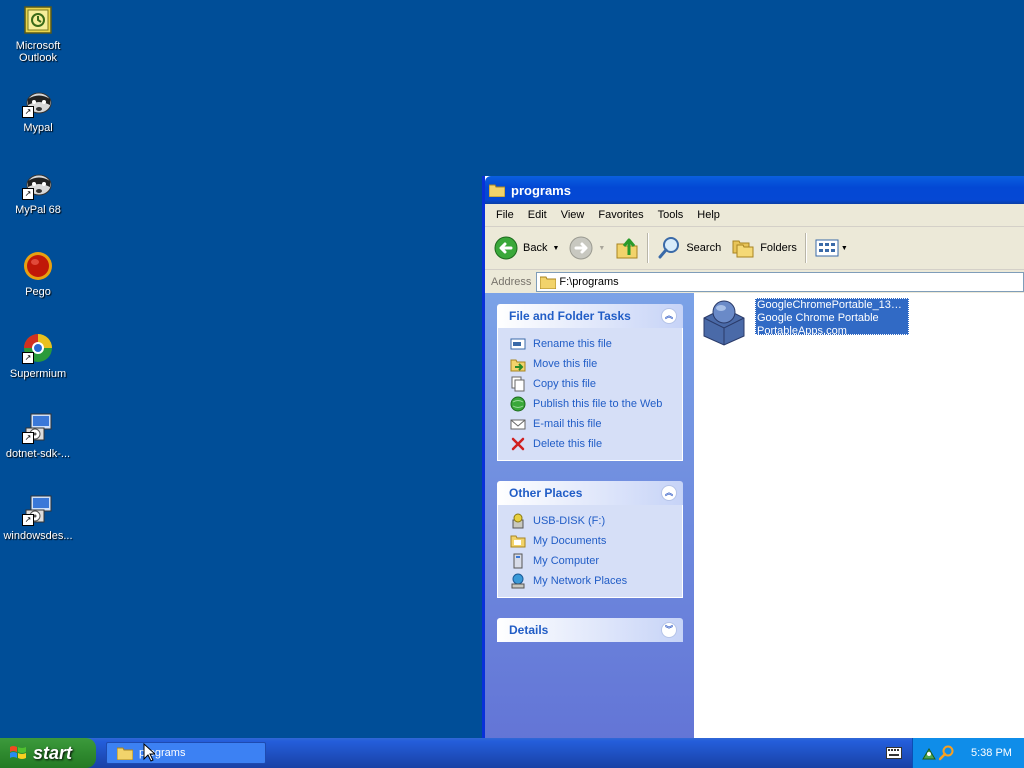 This screenshot has width=1024, height=768. Describe the element at coordinates (894, 753) in the screenshot. I see `keyboard-icon` at that location.